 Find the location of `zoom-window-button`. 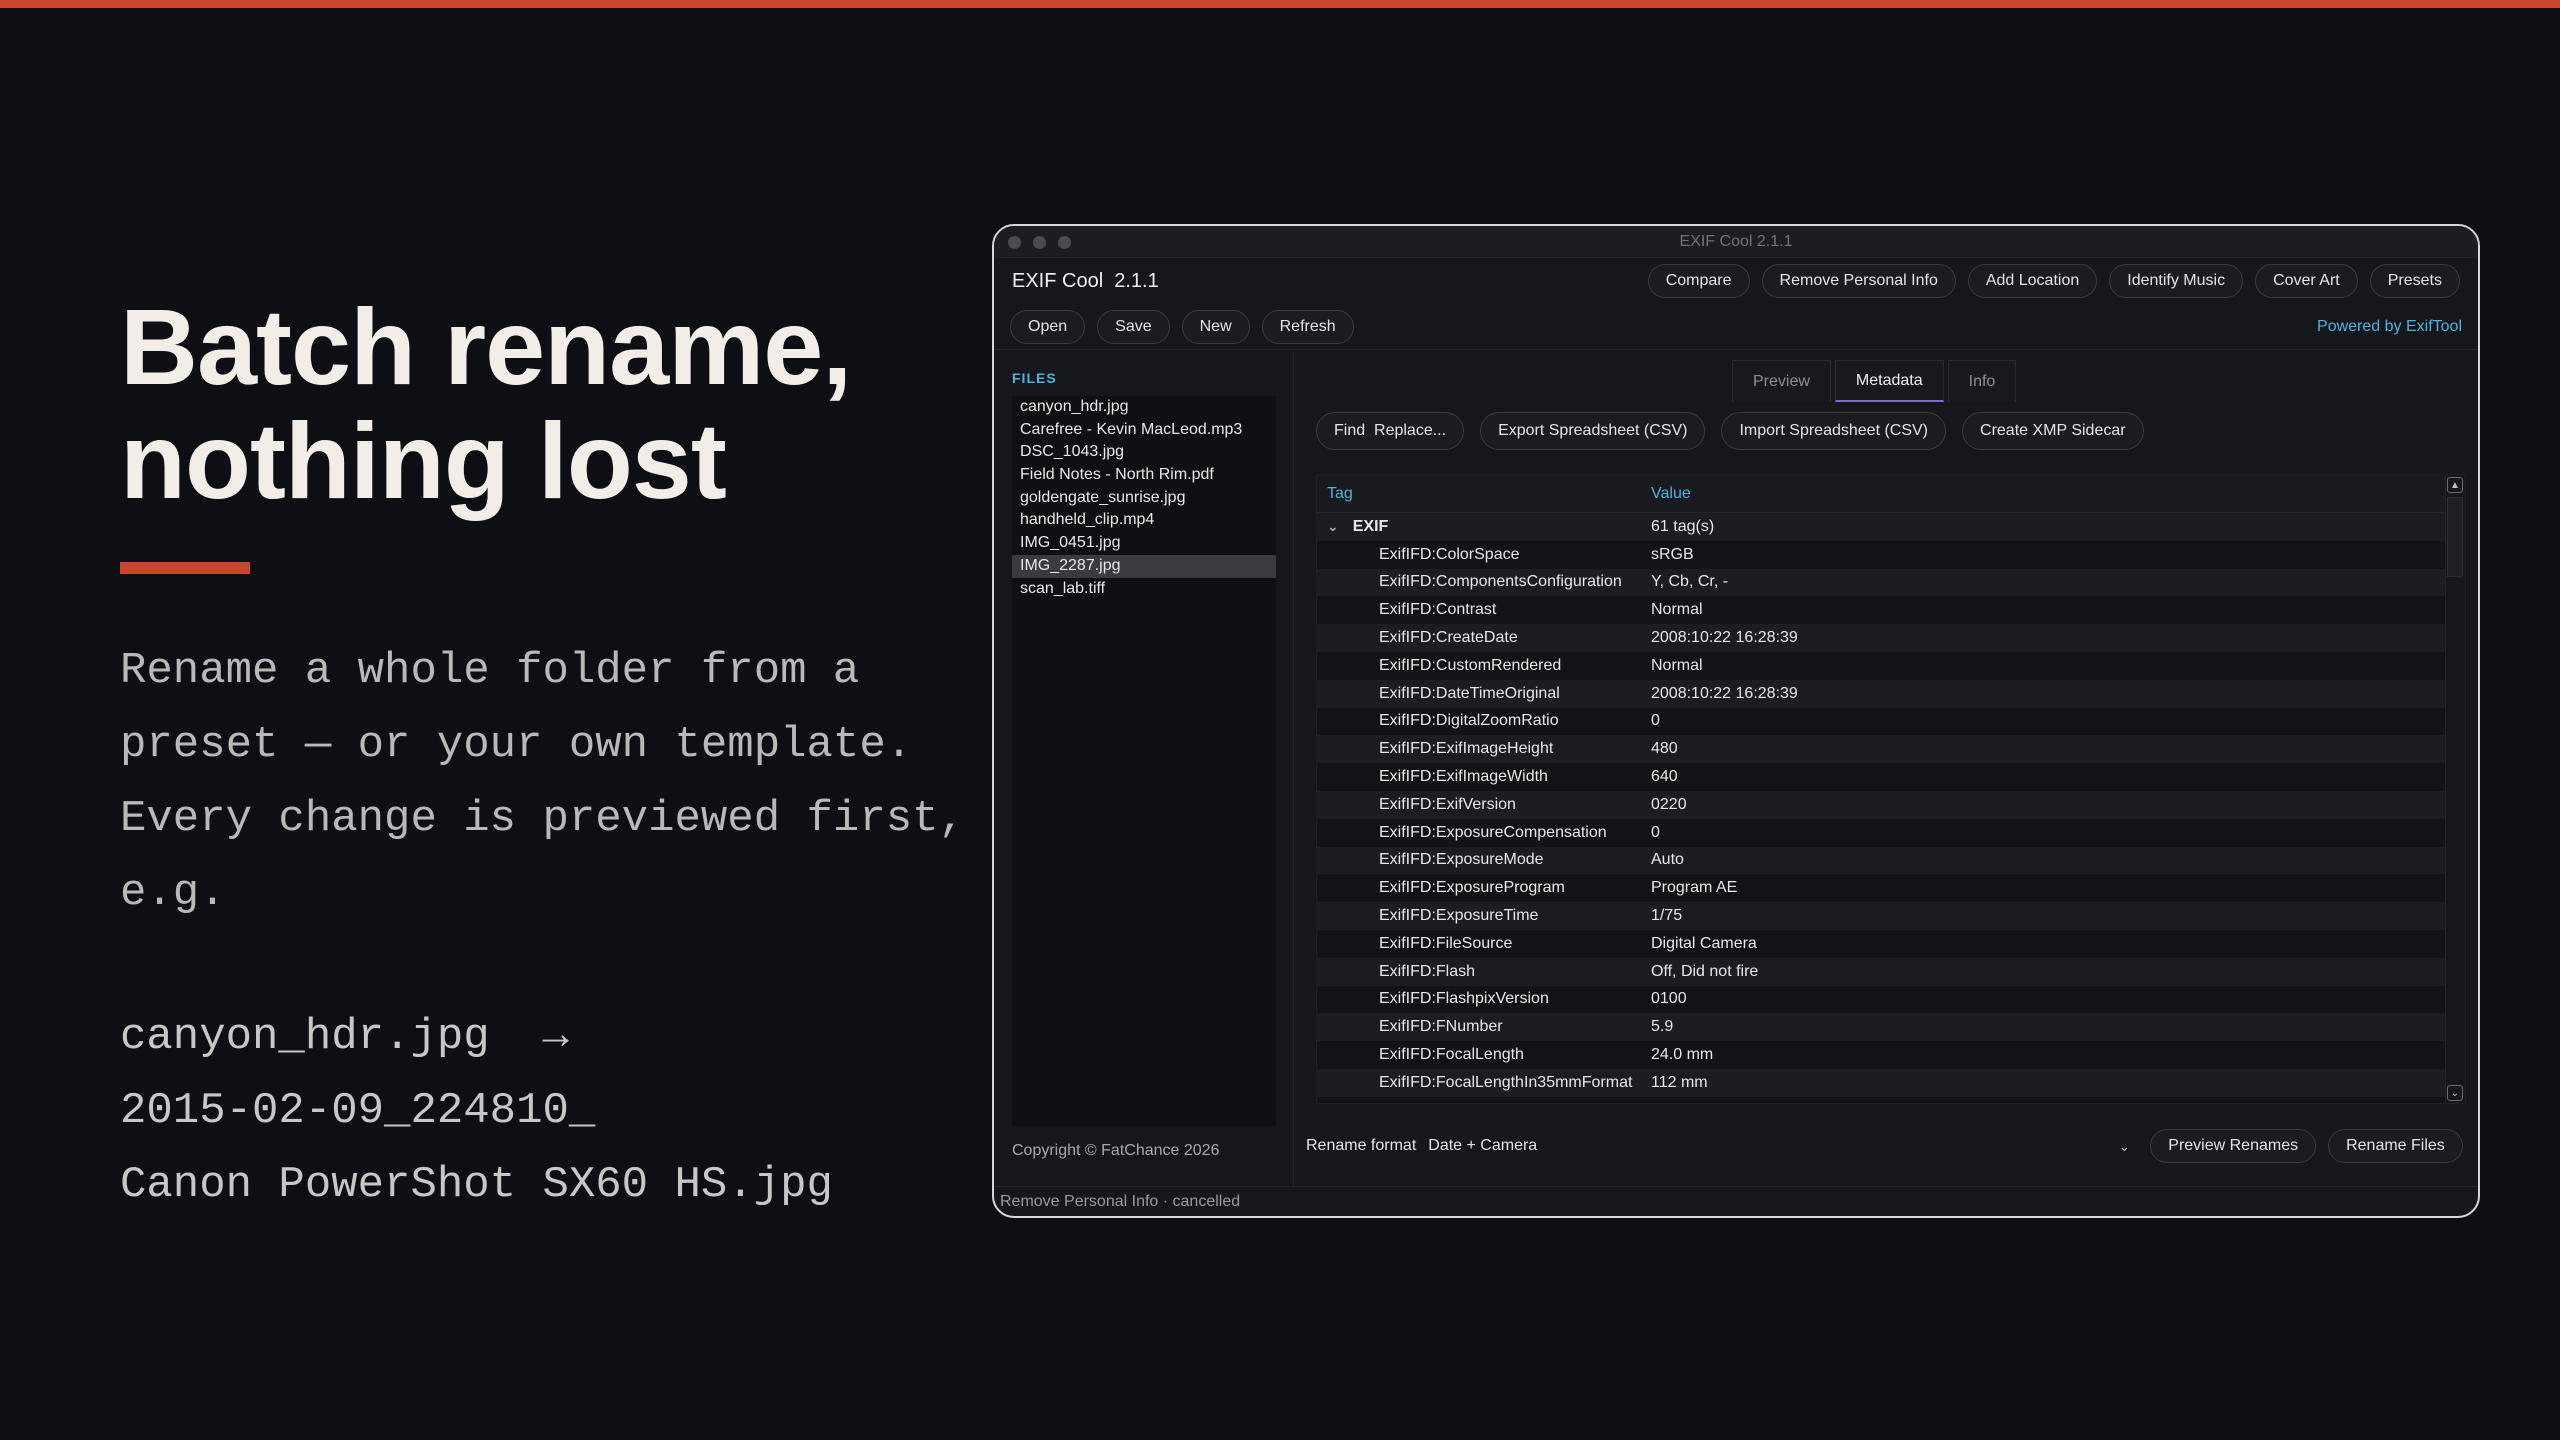

zoom-window-button is located at coordinates (1064, 242).